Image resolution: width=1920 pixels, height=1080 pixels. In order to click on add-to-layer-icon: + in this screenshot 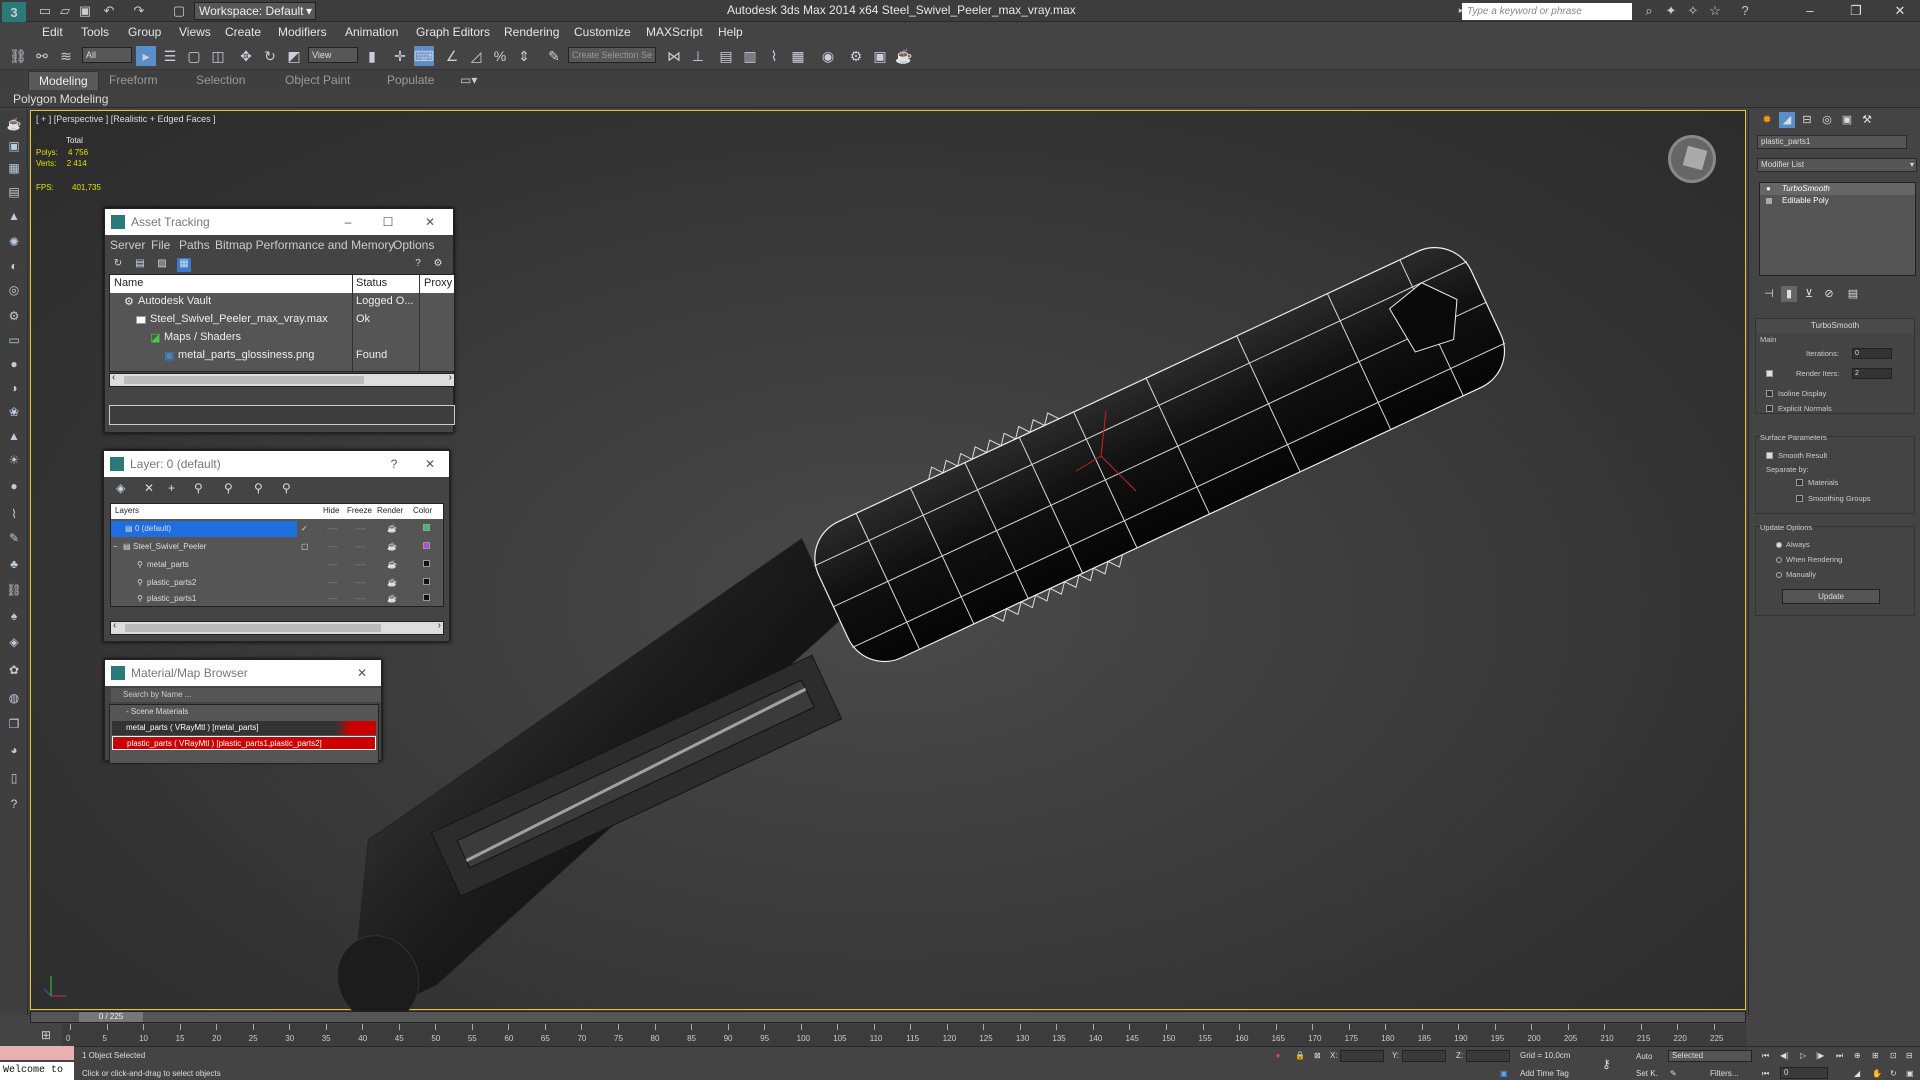, I will do `click(171, 488)`.